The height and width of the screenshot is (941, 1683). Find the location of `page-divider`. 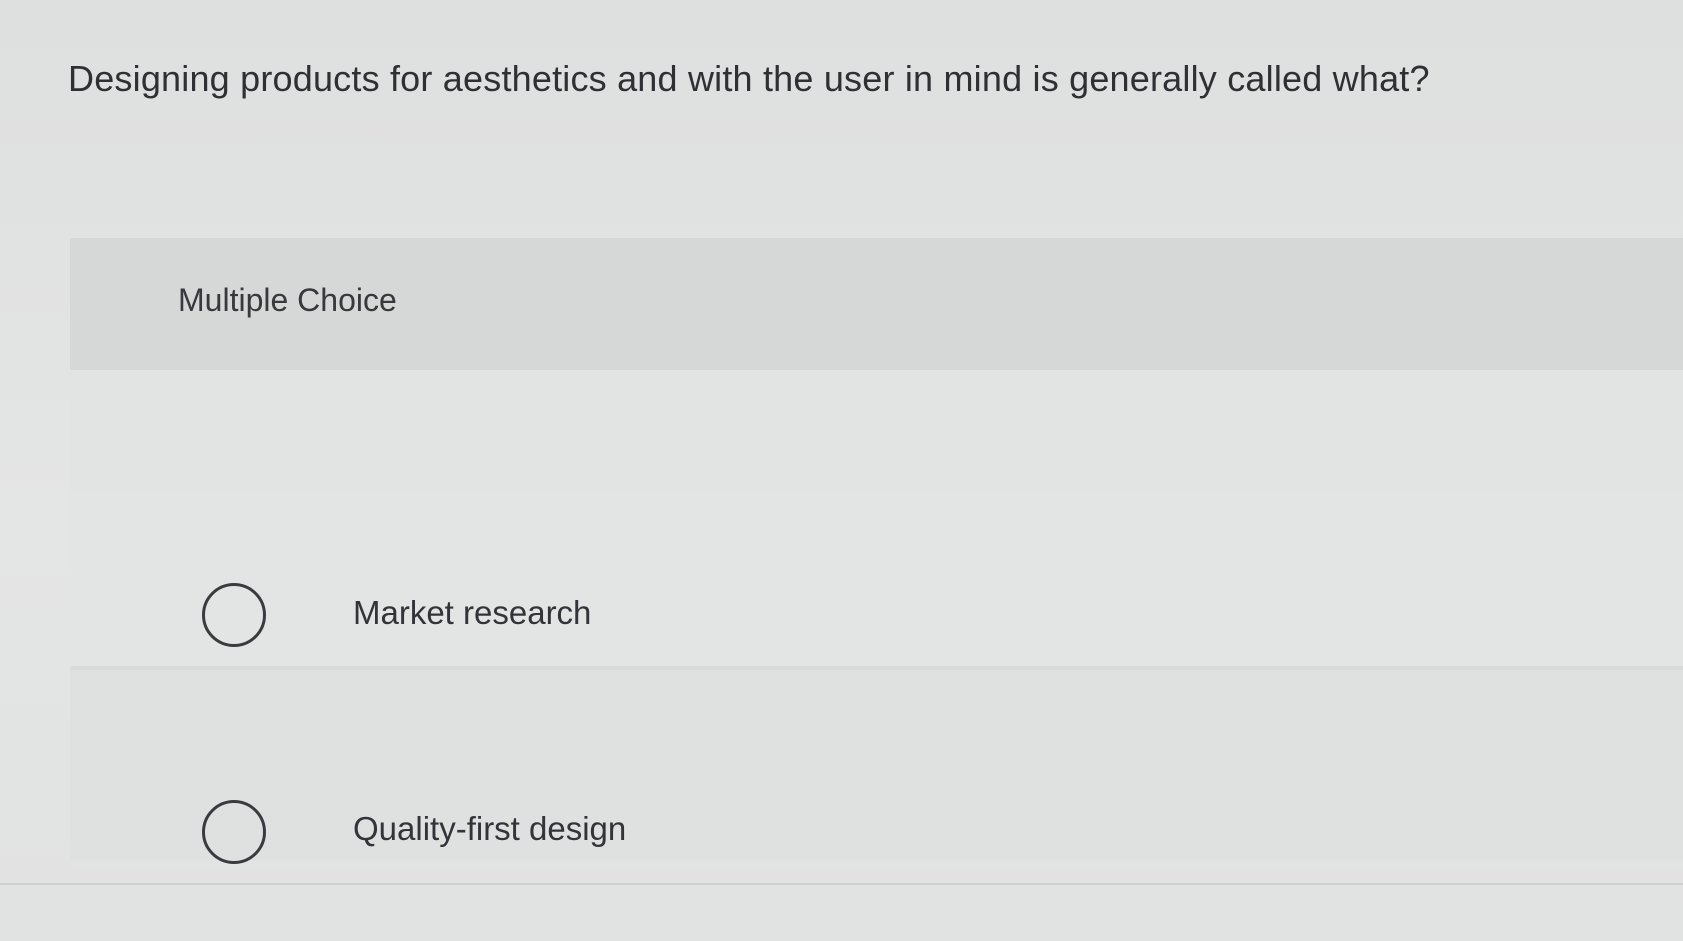

page-divider is located at coordinates (841, 884).